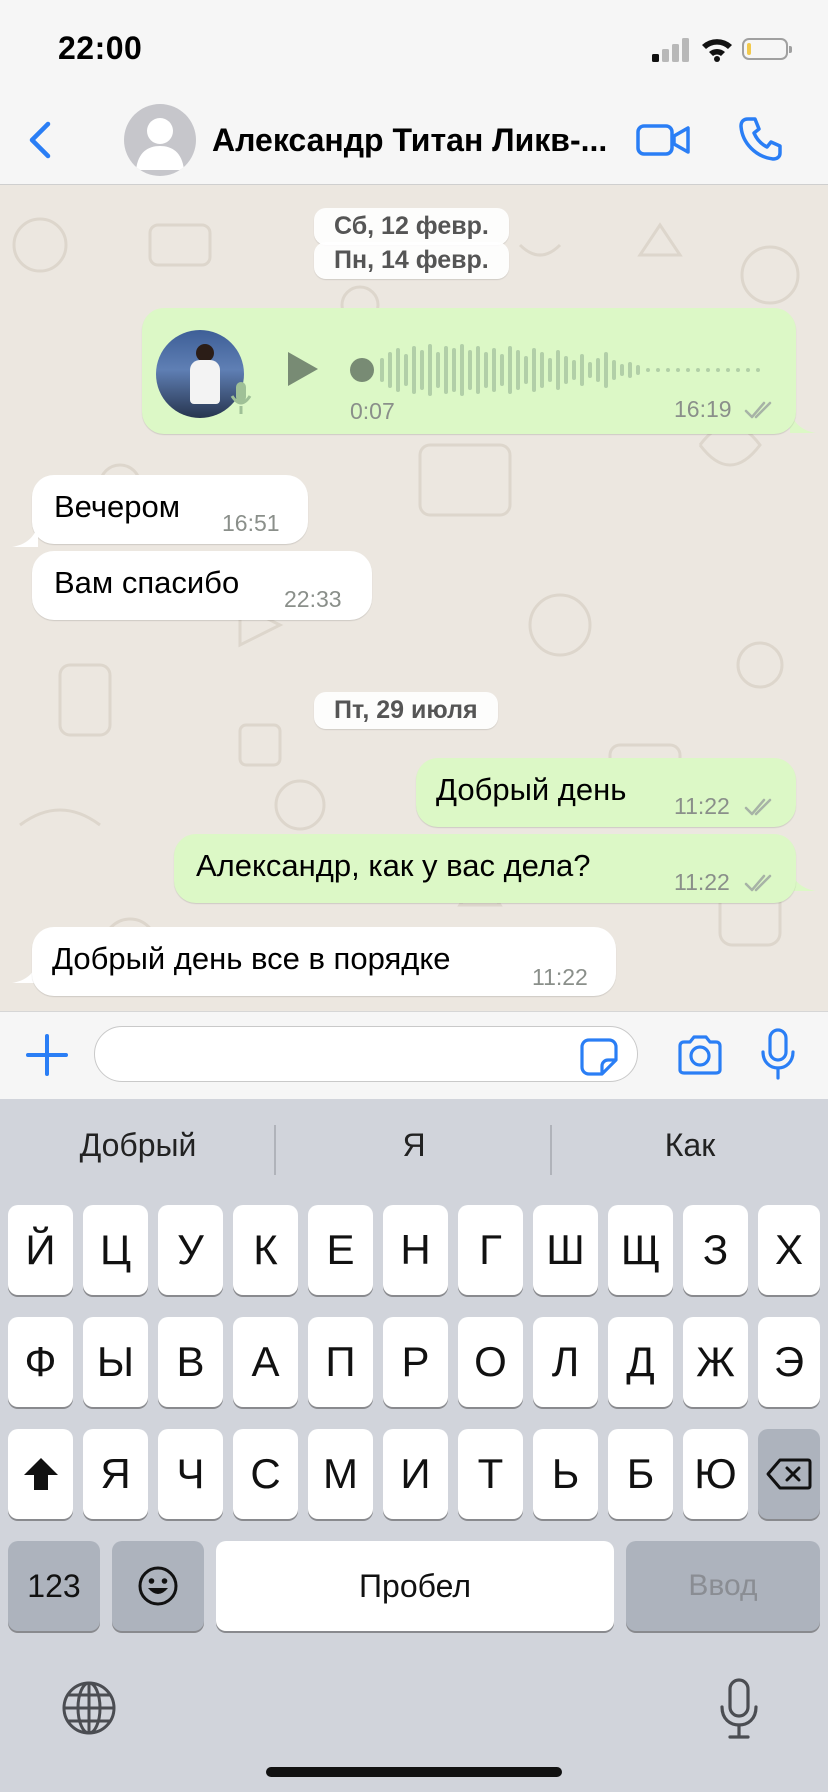  Describe the element at coordinates (372, 411) in the screenshot. I see `voice-duration: 0:07` at that location.